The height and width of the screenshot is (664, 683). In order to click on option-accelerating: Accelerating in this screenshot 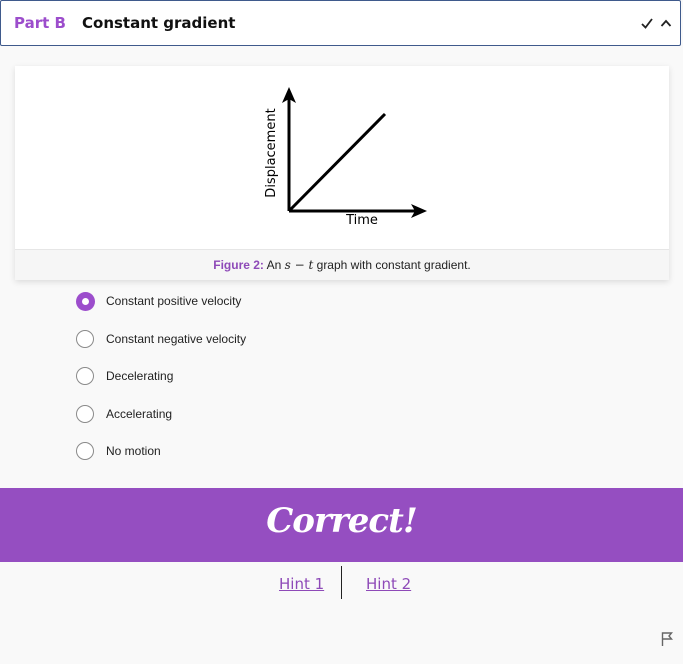, I will do `click(206, 415)`.